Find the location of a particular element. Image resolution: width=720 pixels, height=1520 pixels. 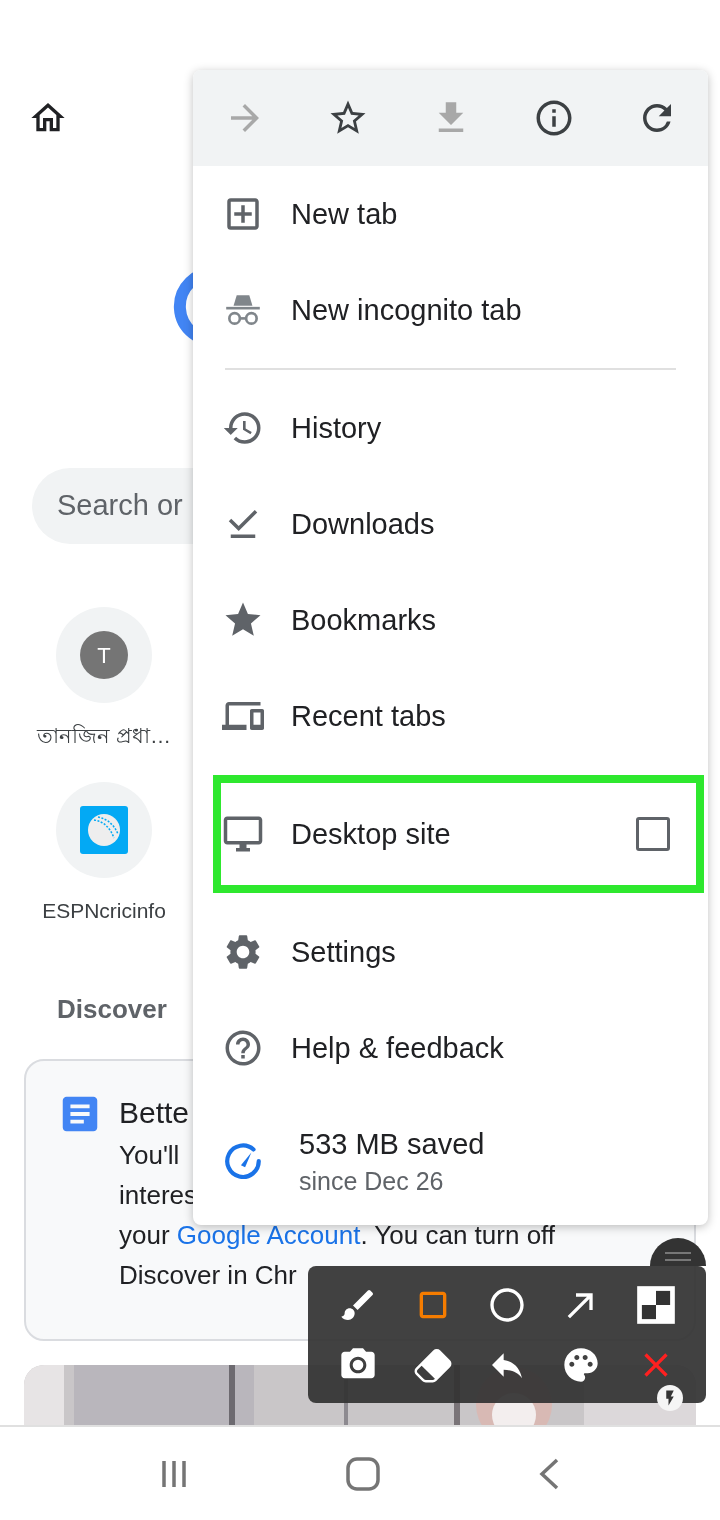

menu-item: Recent tabs is located at coordinates (450, 716).